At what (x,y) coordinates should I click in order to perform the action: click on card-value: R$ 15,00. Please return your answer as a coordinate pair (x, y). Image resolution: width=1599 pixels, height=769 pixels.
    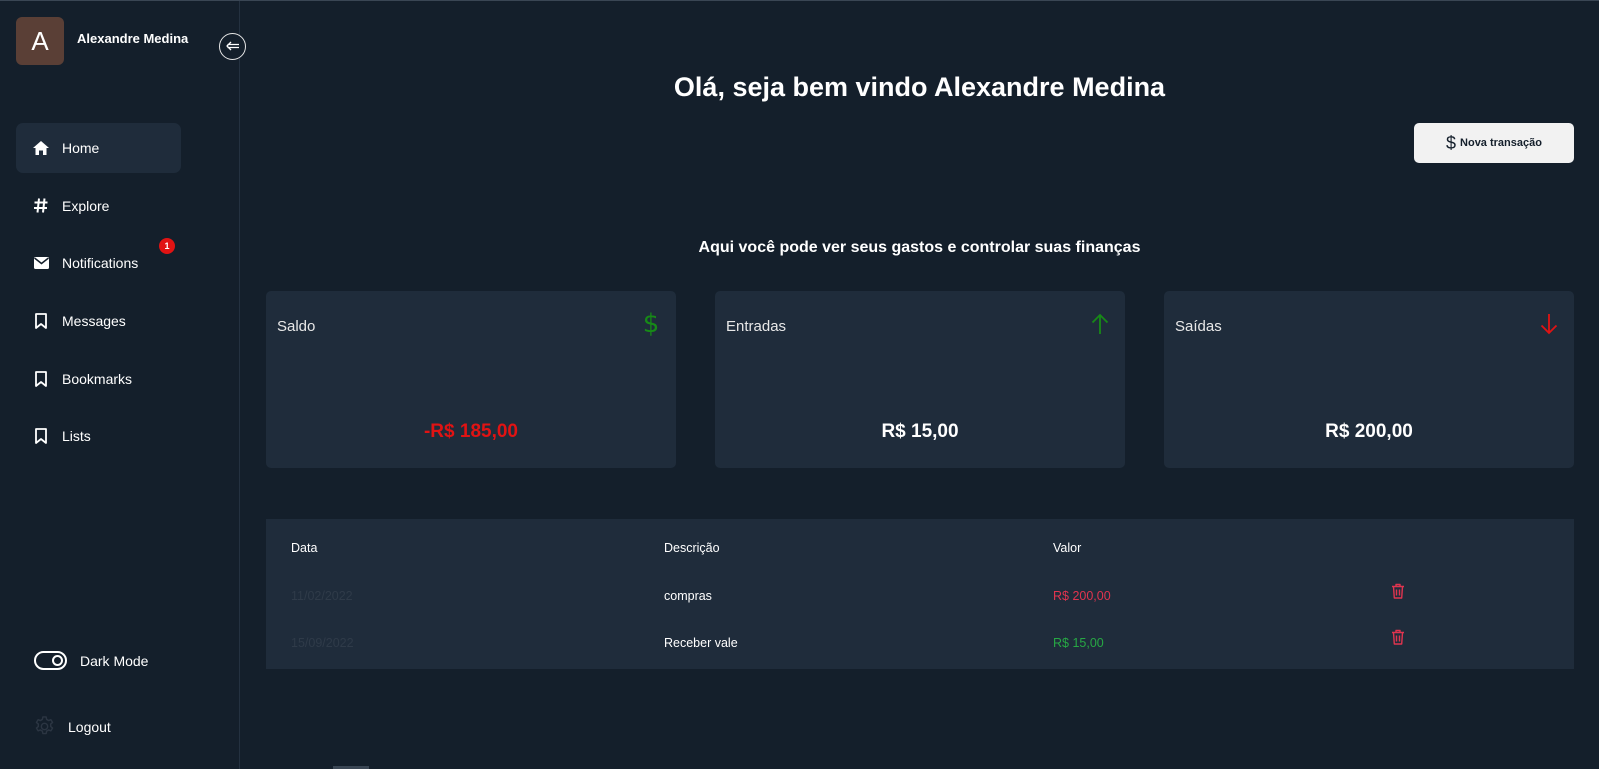
    Looking at the image, I should click on (920, 431).